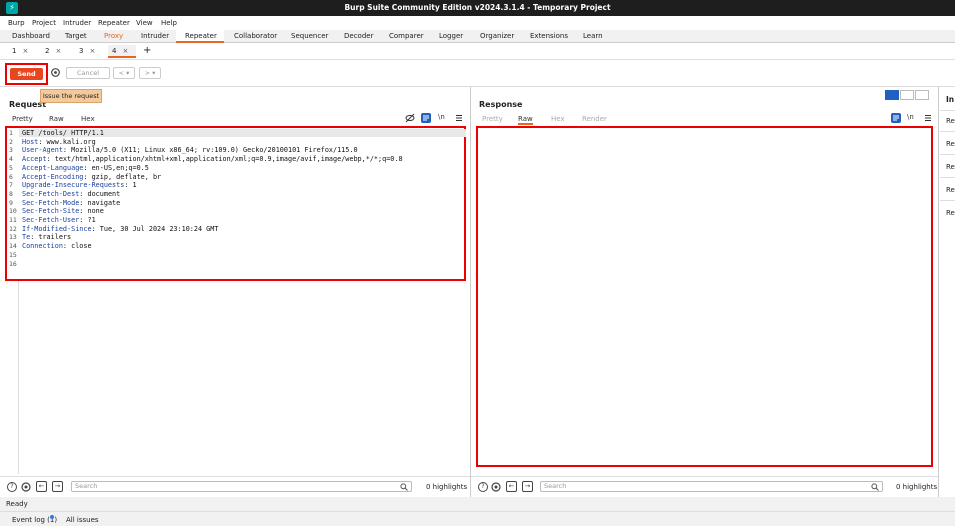 The width and height of the screenshot is (955, 526). Describe the element at coordinates (114, 23) in the screenshot. I see `menu-repeater: Repeater` at that location.